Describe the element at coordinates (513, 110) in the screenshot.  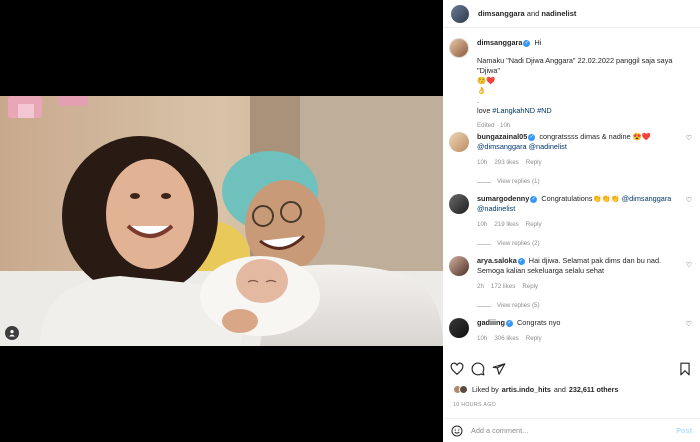
I see `hashtag-langkahnd: #LangkahND` at that location.